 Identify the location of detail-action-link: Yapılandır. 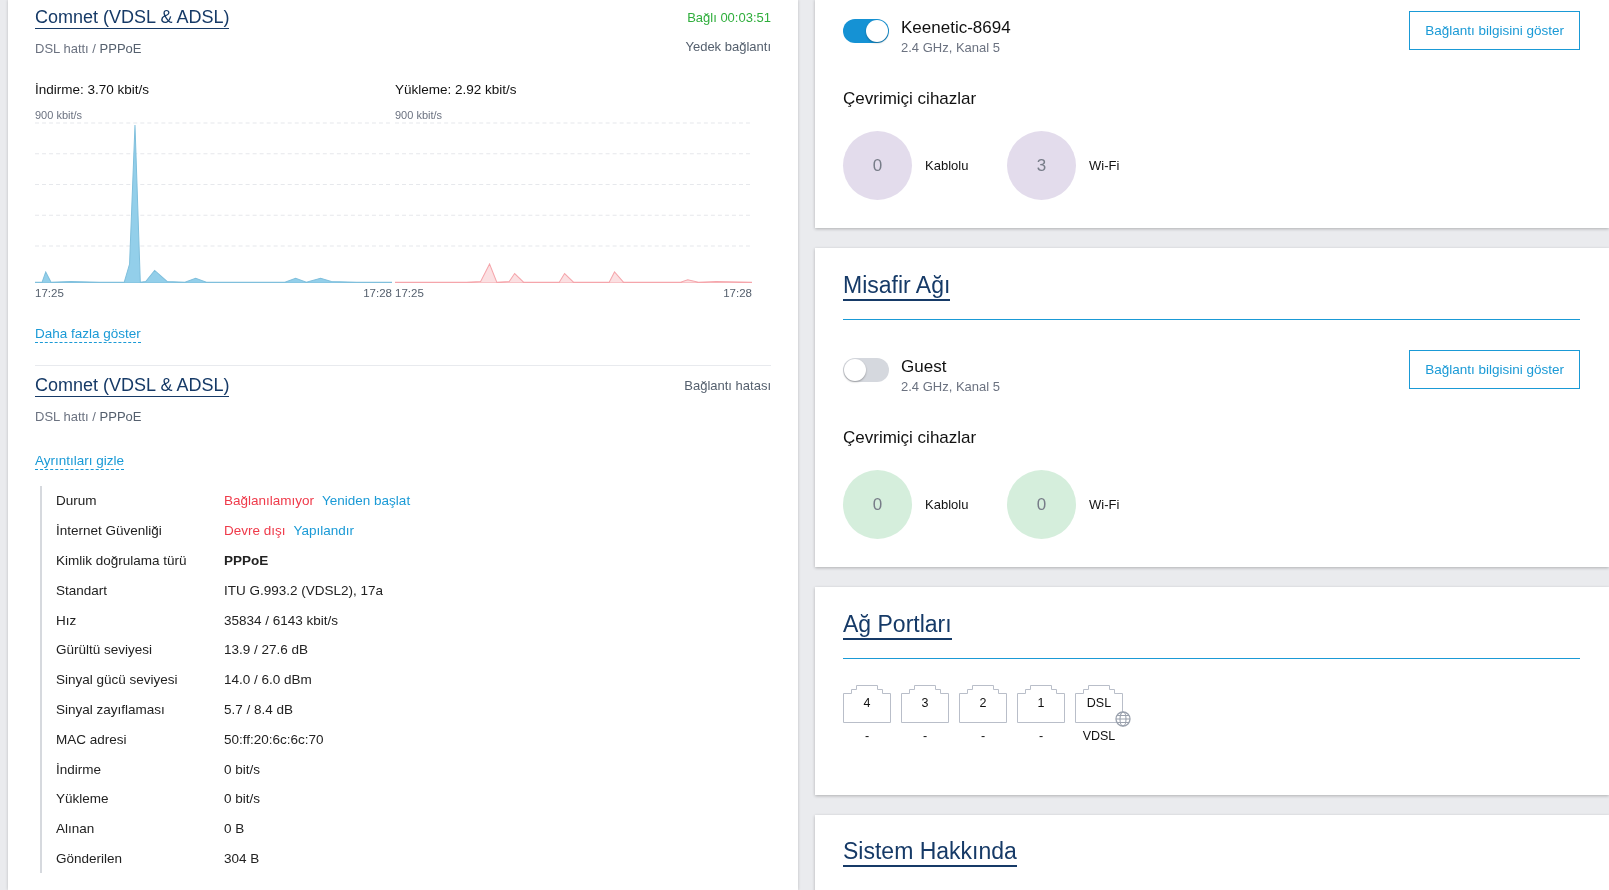
(324, 531).